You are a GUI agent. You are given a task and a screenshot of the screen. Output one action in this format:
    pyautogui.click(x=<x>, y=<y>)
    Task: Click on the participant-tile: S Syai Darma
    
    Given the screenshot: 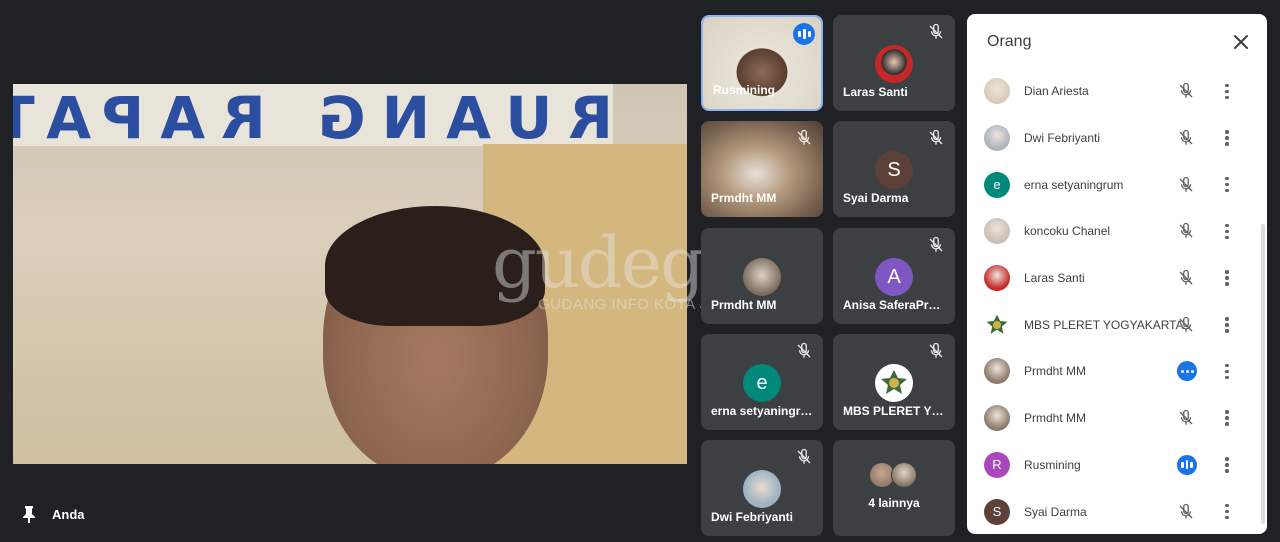 What is the action you would take?
    pyautogui.click(x=894, y=169)
    